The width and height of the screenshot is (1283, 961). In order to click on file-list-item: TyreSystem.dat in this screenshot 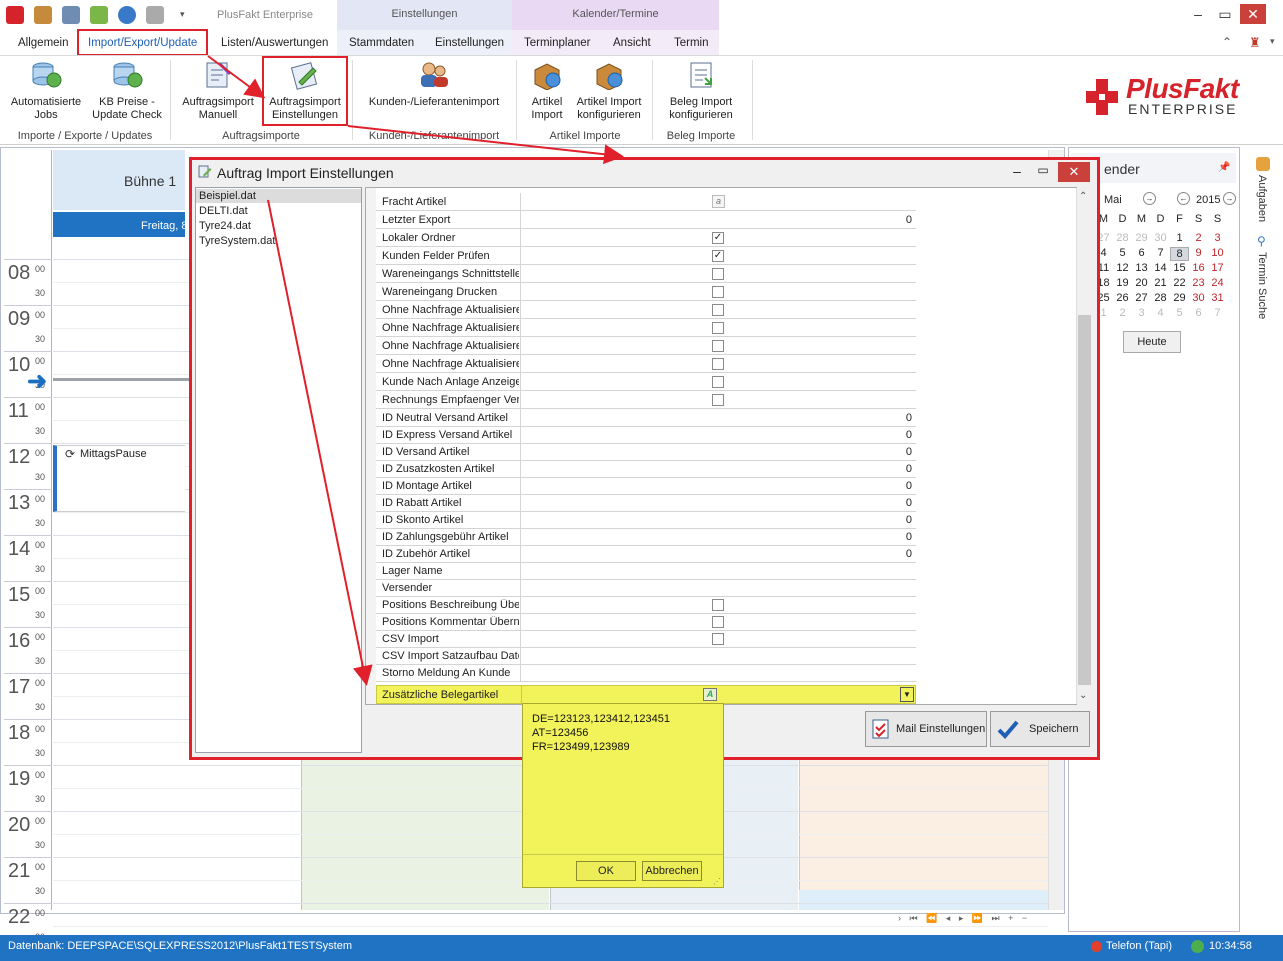, I will do `click(237, 241)`.